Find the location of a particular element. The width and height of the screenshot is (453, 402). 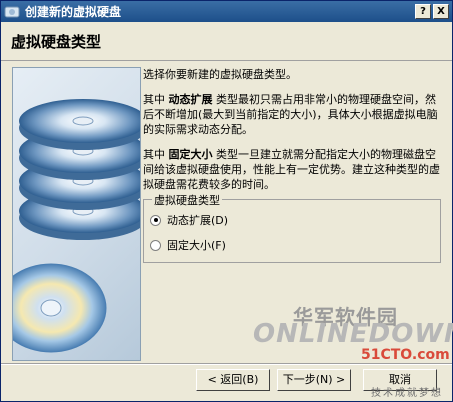

page-title: 虚拟硬盘类型 is located at coordinates (56, 42).